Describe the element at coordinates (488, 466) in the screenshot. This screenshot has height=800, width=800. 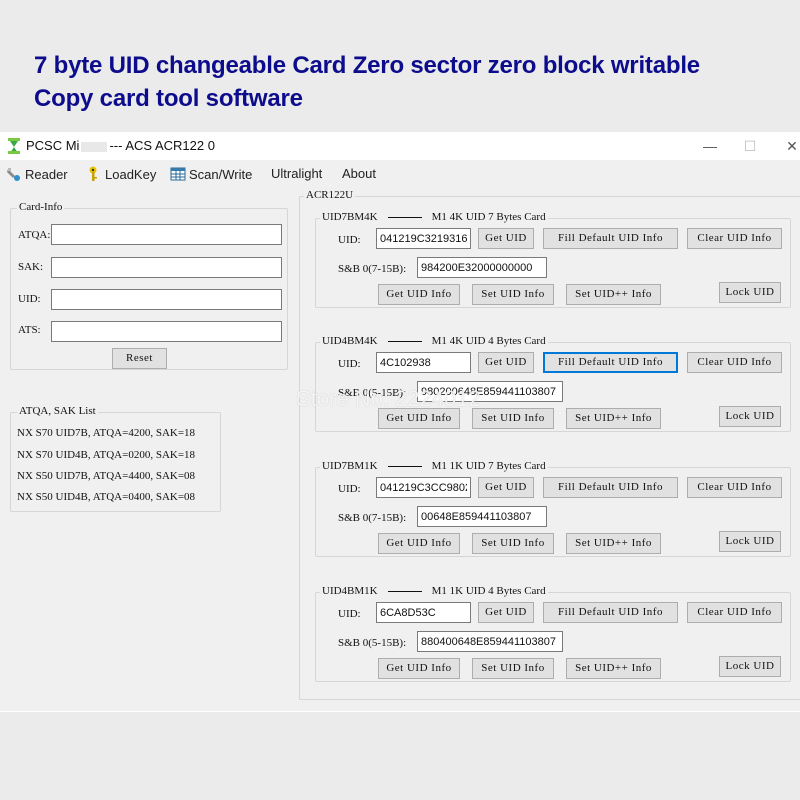
I see `card-description: M1 1K UID 7 Bytes Card` at that location.